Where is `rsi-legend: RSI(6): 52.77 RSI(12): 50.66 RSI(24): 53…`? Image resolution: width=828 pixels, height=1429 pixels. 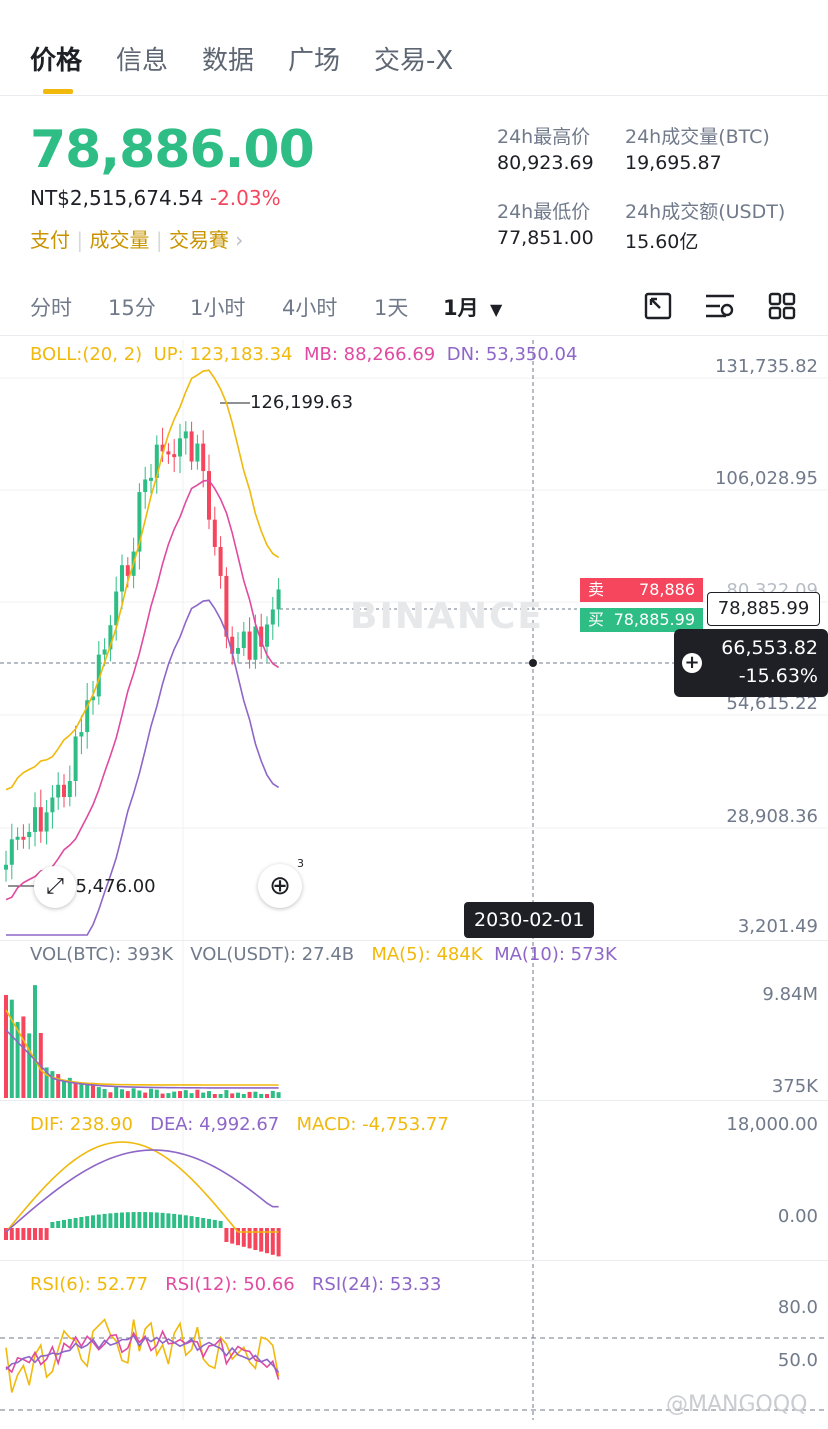 rsi-legend: RSI(6): 52.77 RSI(12): 50.66 RSI(24): 53… is located at coordinates (236, 1284).